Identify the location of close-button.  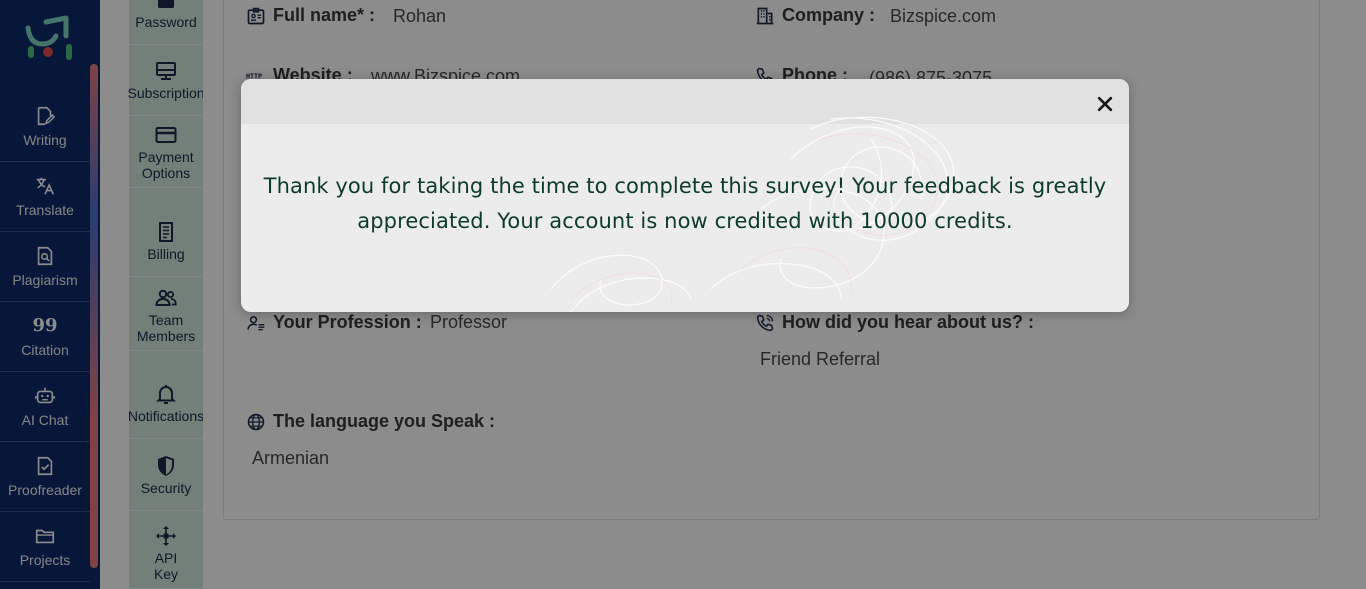
(1105, 104).